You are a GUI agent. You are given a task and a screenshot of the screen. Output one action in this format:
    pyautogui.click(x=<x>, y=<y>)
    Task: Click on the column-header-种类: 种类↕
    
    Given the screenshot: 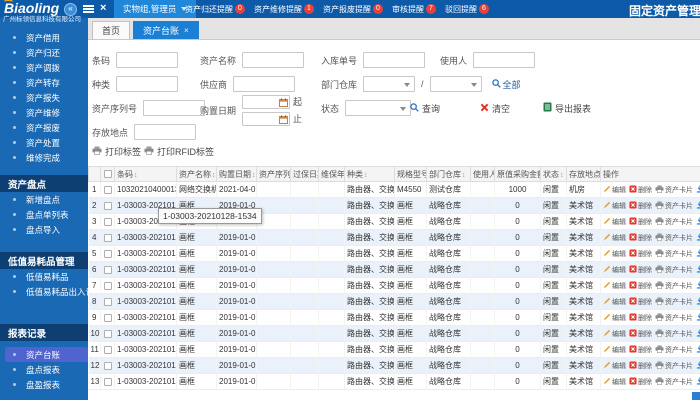 What is the action you would take?
    pyautogui.click(x=369, y=174)
    